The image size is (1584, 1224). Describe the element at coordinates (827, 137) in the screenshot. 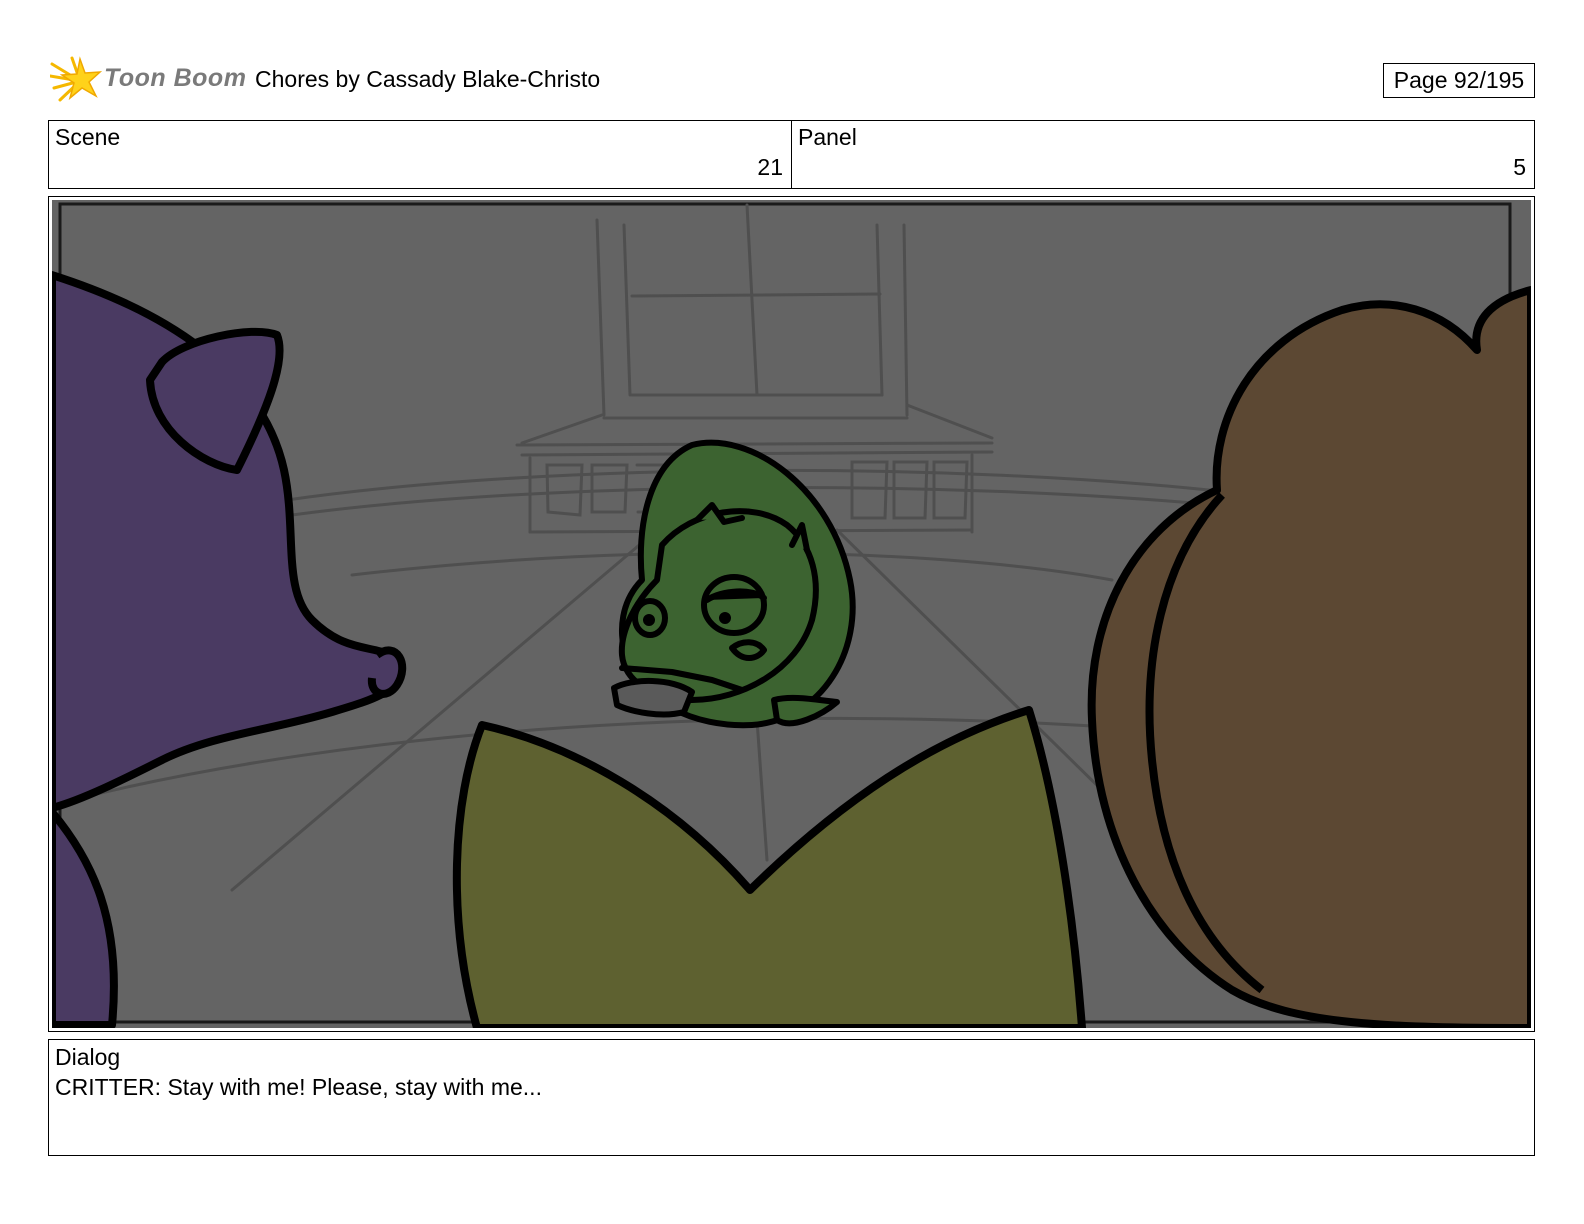

I see `panel-label: Panel` at that location.